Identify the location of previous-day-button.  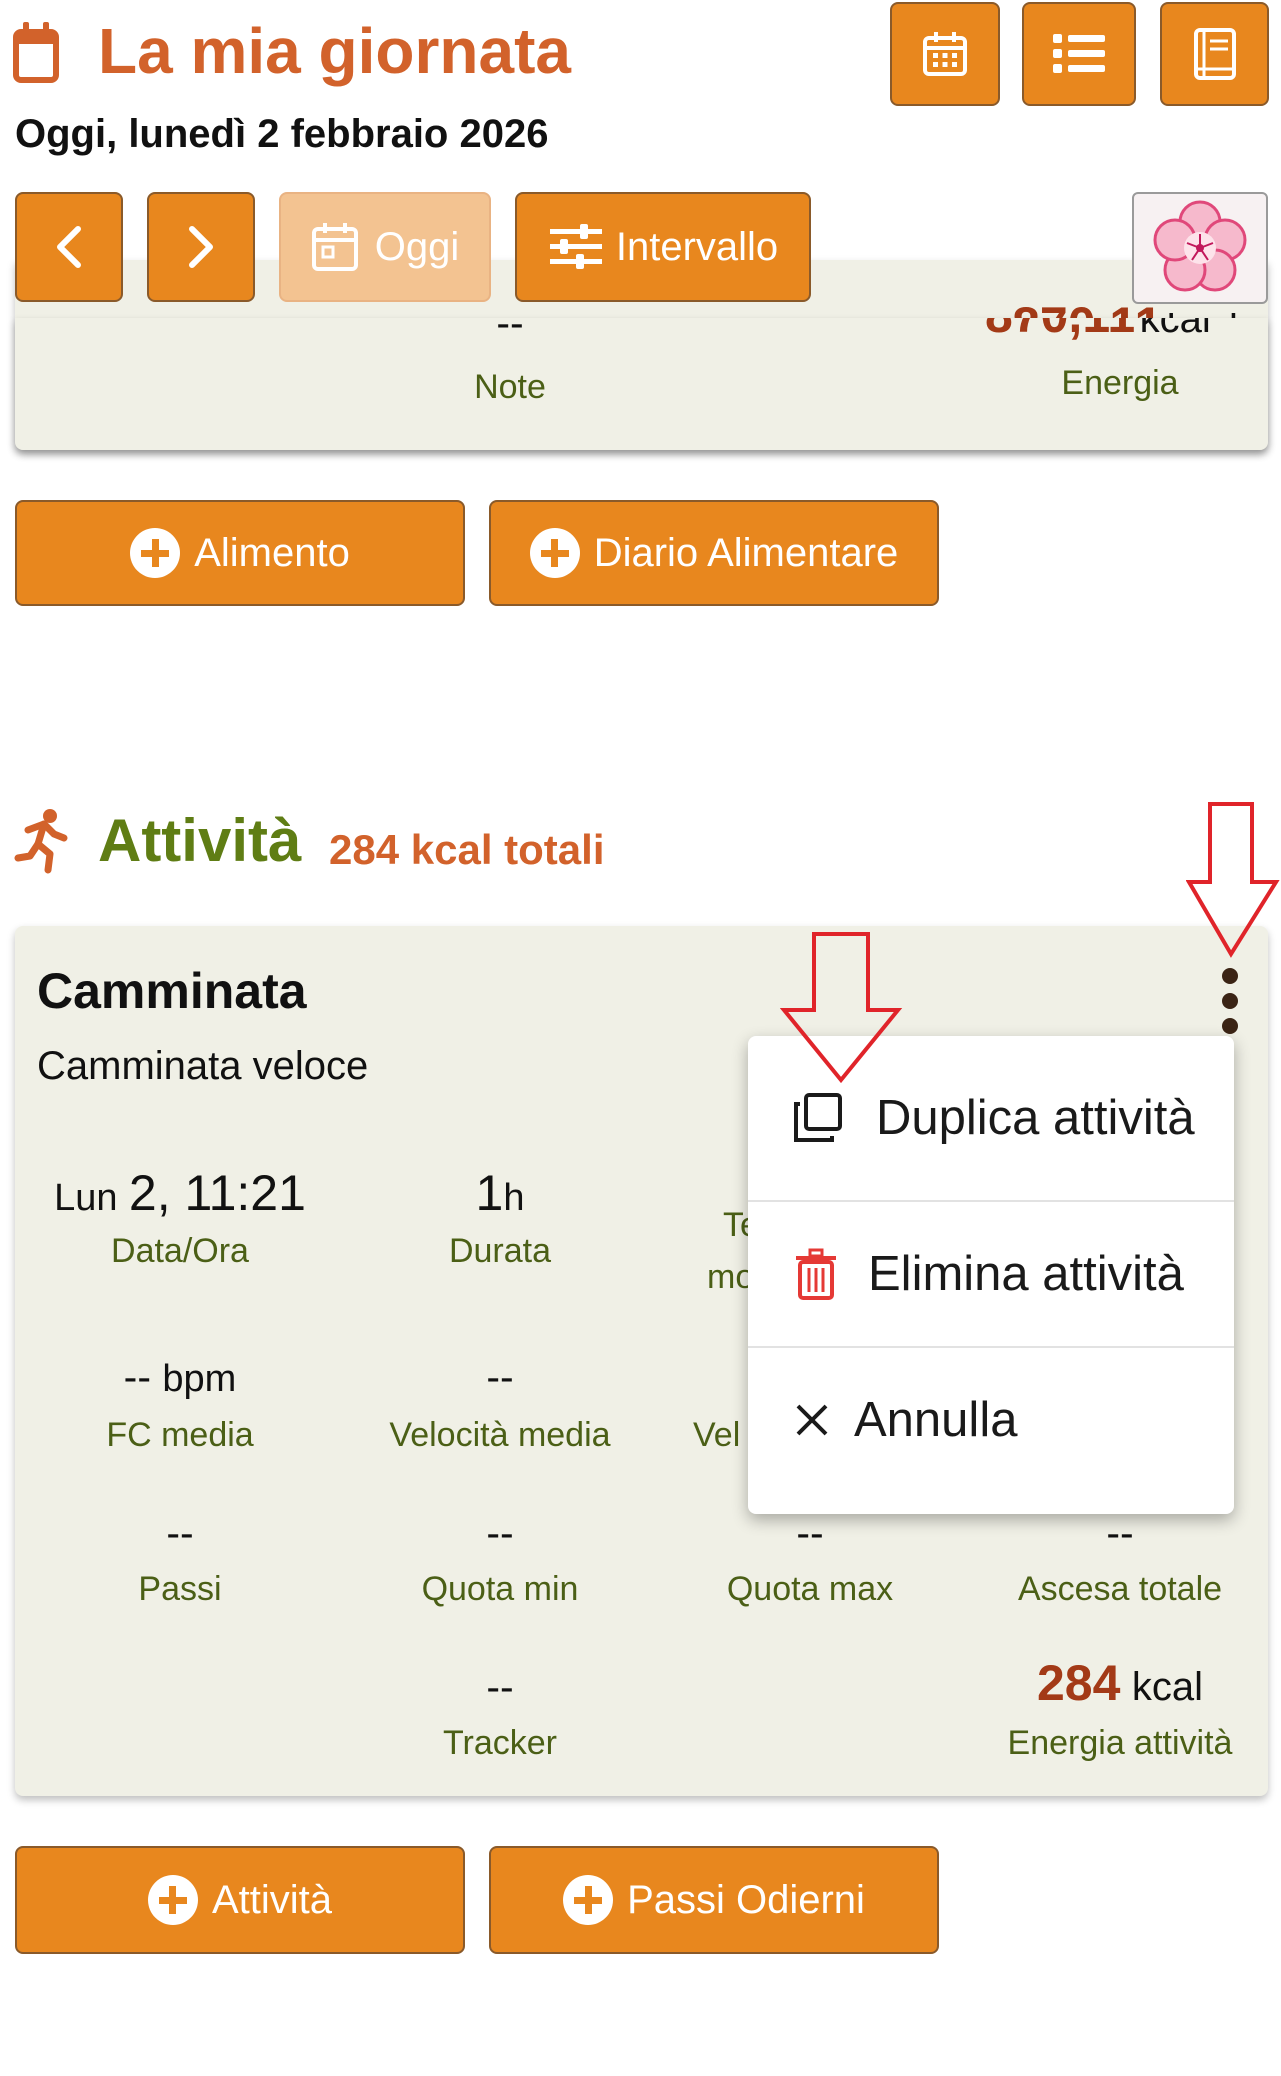
(69, 247).